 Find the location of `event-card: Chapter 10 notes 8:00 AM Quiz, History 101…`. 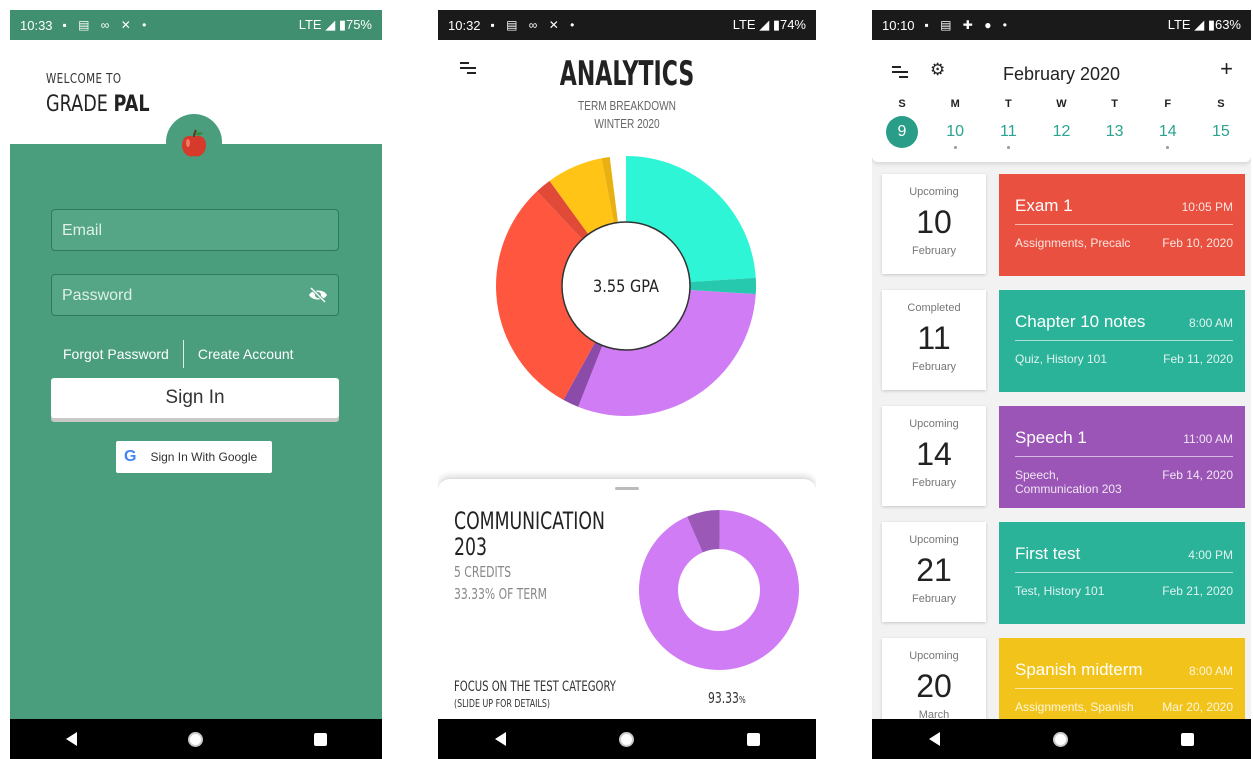

event-card: Chapter 10 notes 8:00 AM Quiz, History 101… is located at coordinates (1122, 341).